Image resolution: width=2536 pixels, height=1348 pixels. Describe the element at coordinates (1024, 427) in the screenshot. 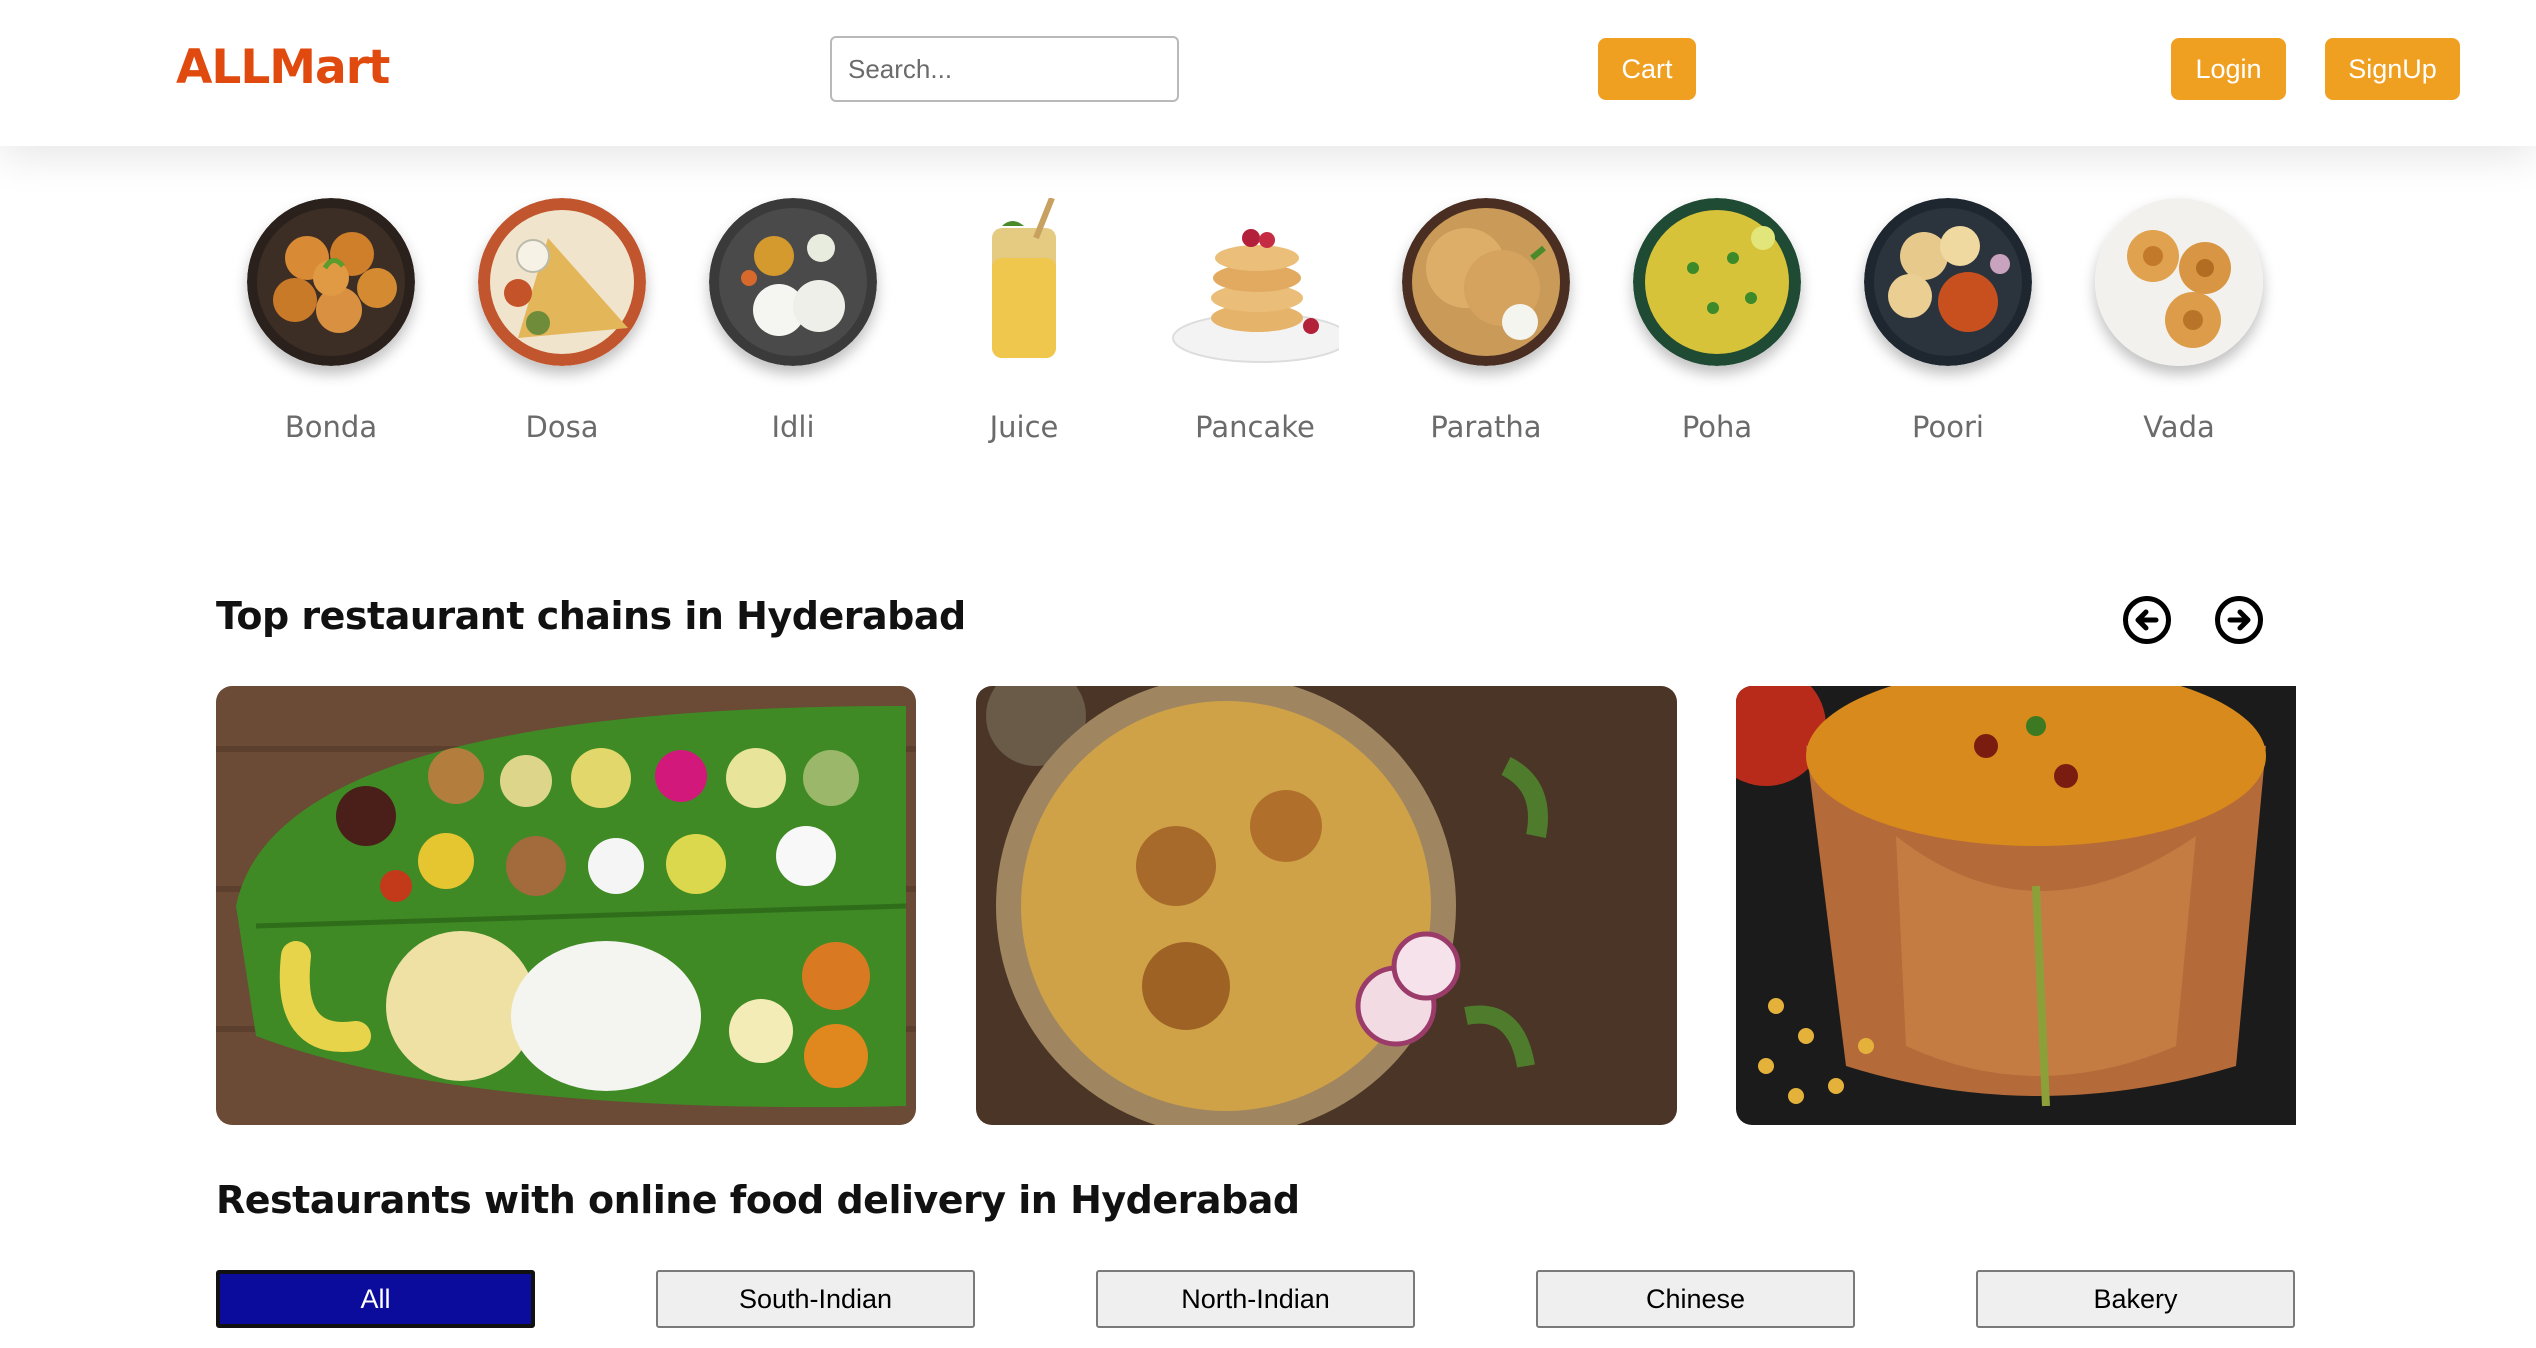

I see `category-label: Juice` at that location.